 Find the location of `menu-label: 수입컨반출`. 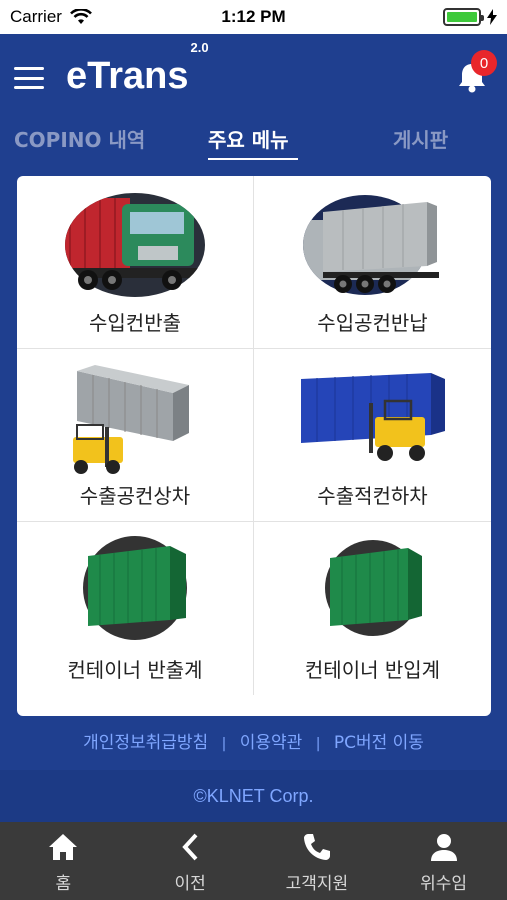

menu-label: 수입컨반출 is located at coordinates (135, 323).